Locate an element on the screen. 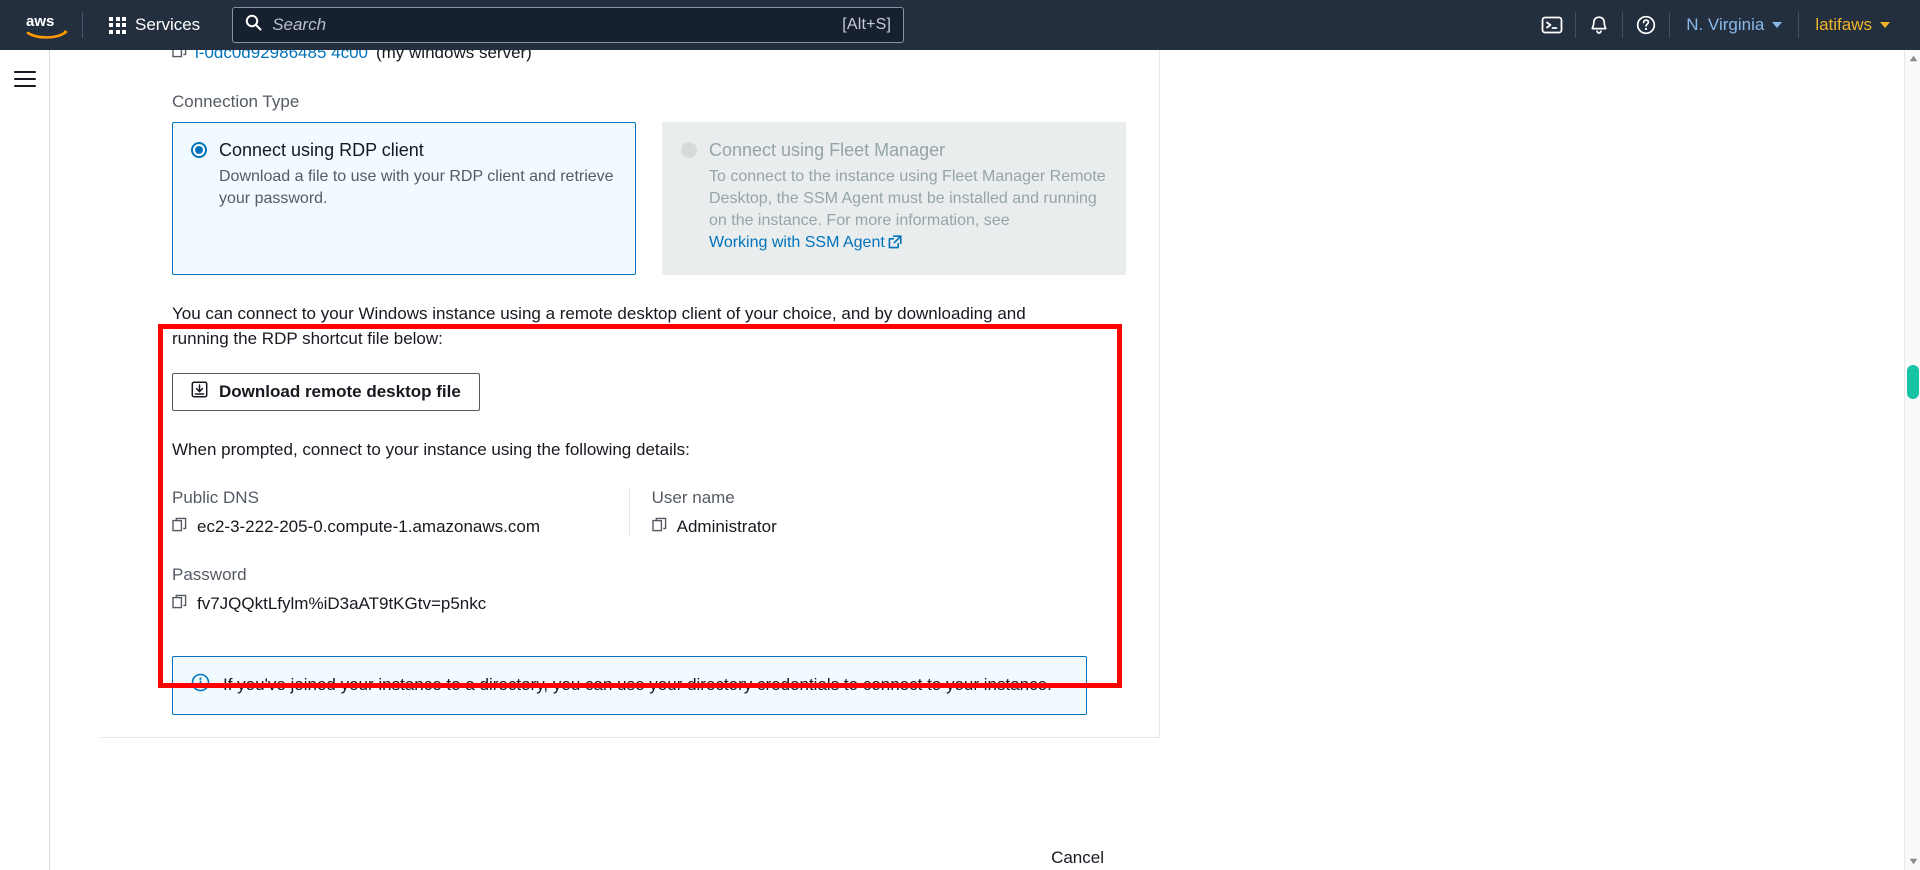 Image resolution: width=1920 pixels, height=870 pixels. radio-selected-icon is located at coordinates (199, 150).